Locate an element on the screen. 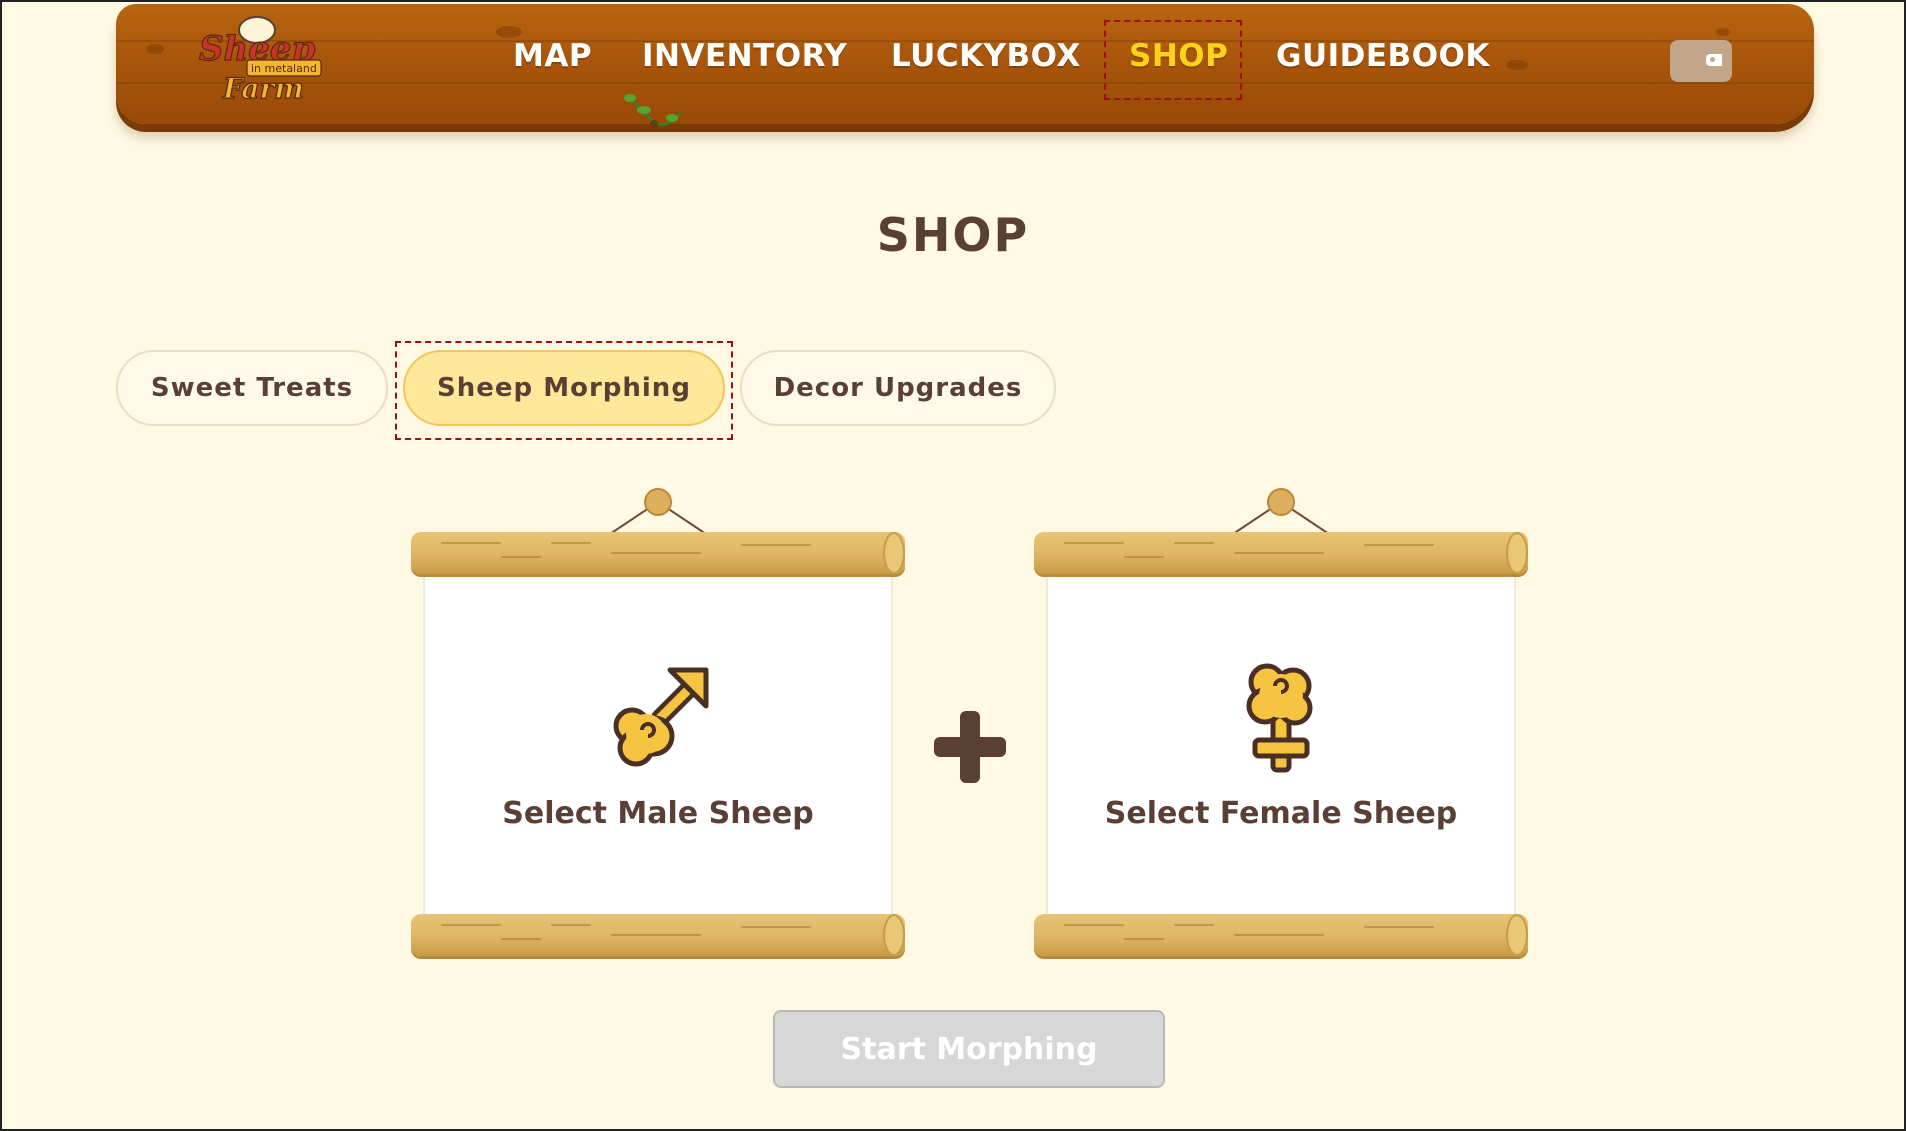  start-morphing-button: Start Morphing is located at coordinates (969, 1049).